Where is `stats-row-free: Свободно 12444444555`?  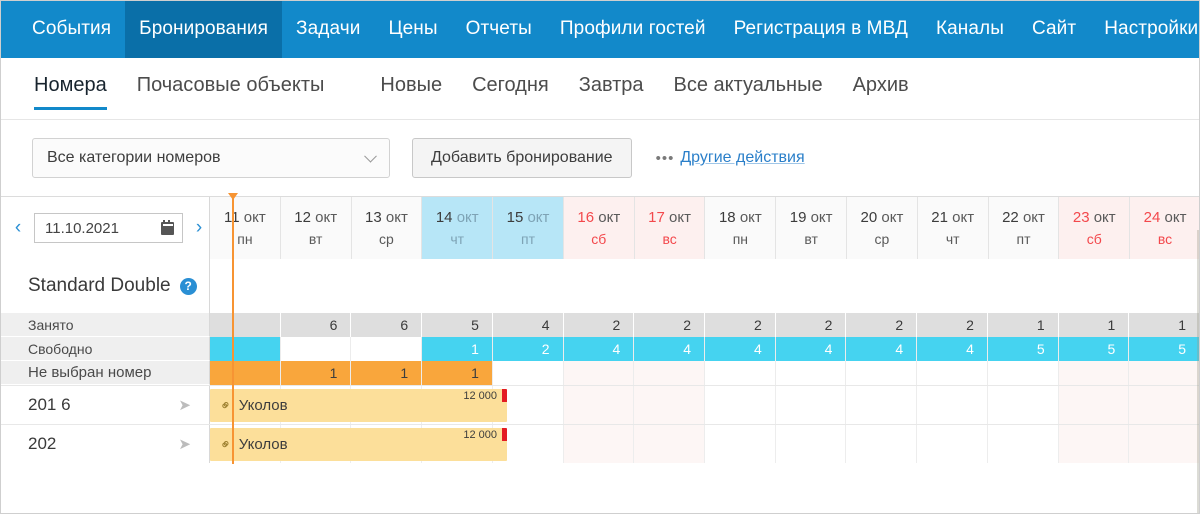
stats-row-free: Свободно 12444444555 is located at coordinates (600, 349).